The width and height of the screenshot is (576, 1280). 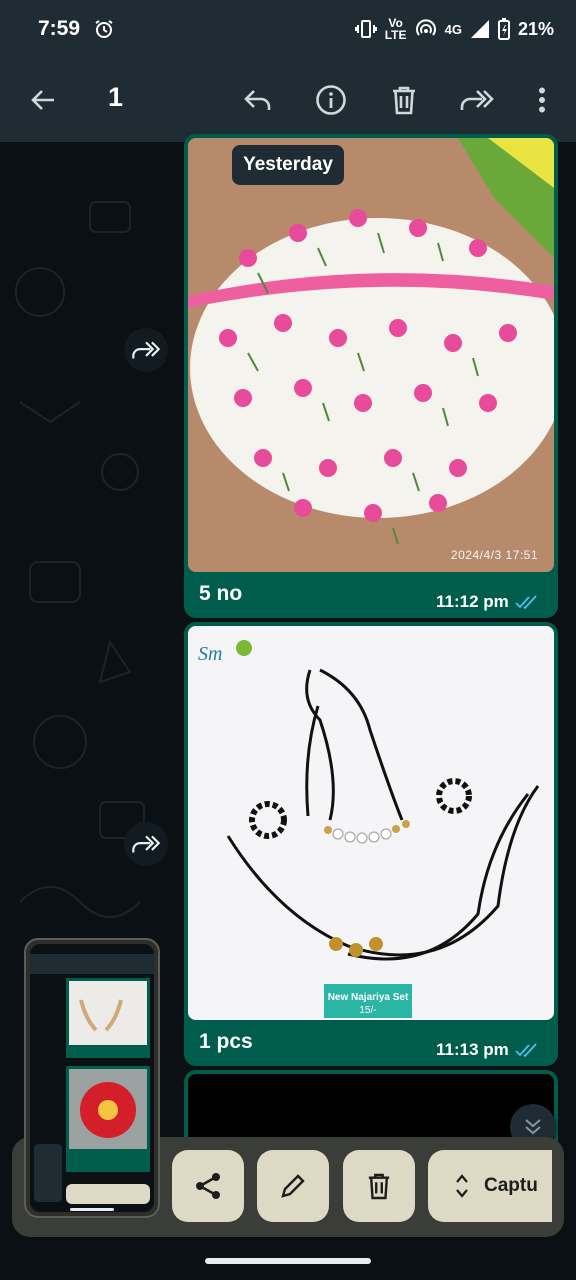 I want to click on message-time-text: 11:13 pm, so click(x=472, y=1049).